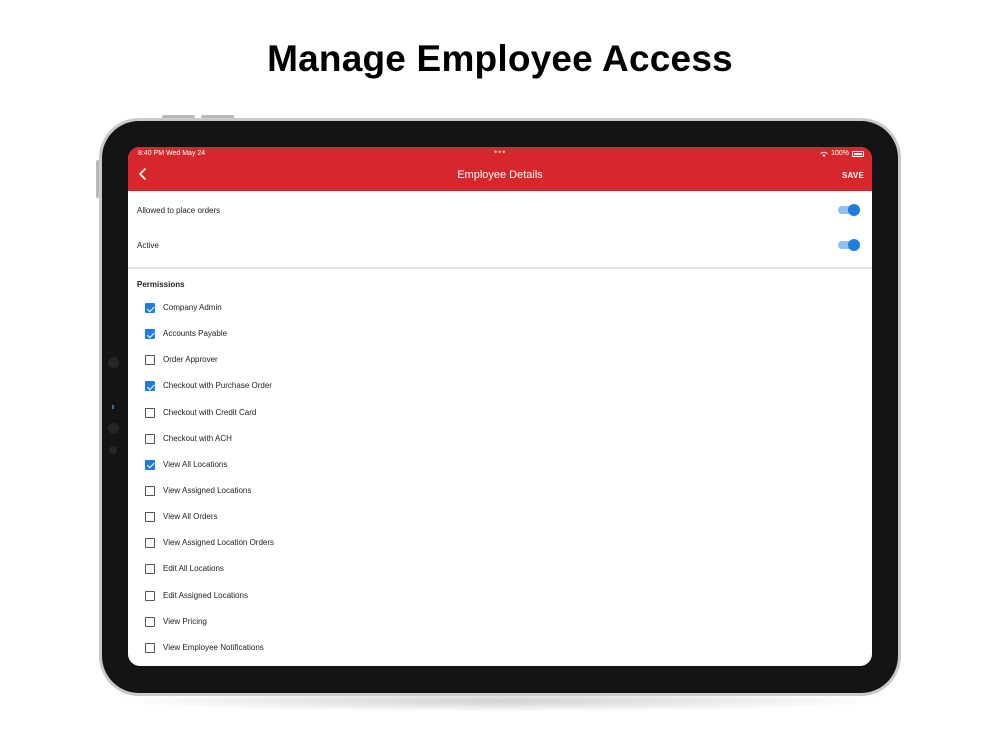  I want to click on permission-label: Edit Assigned Locations, so click(205, 595).